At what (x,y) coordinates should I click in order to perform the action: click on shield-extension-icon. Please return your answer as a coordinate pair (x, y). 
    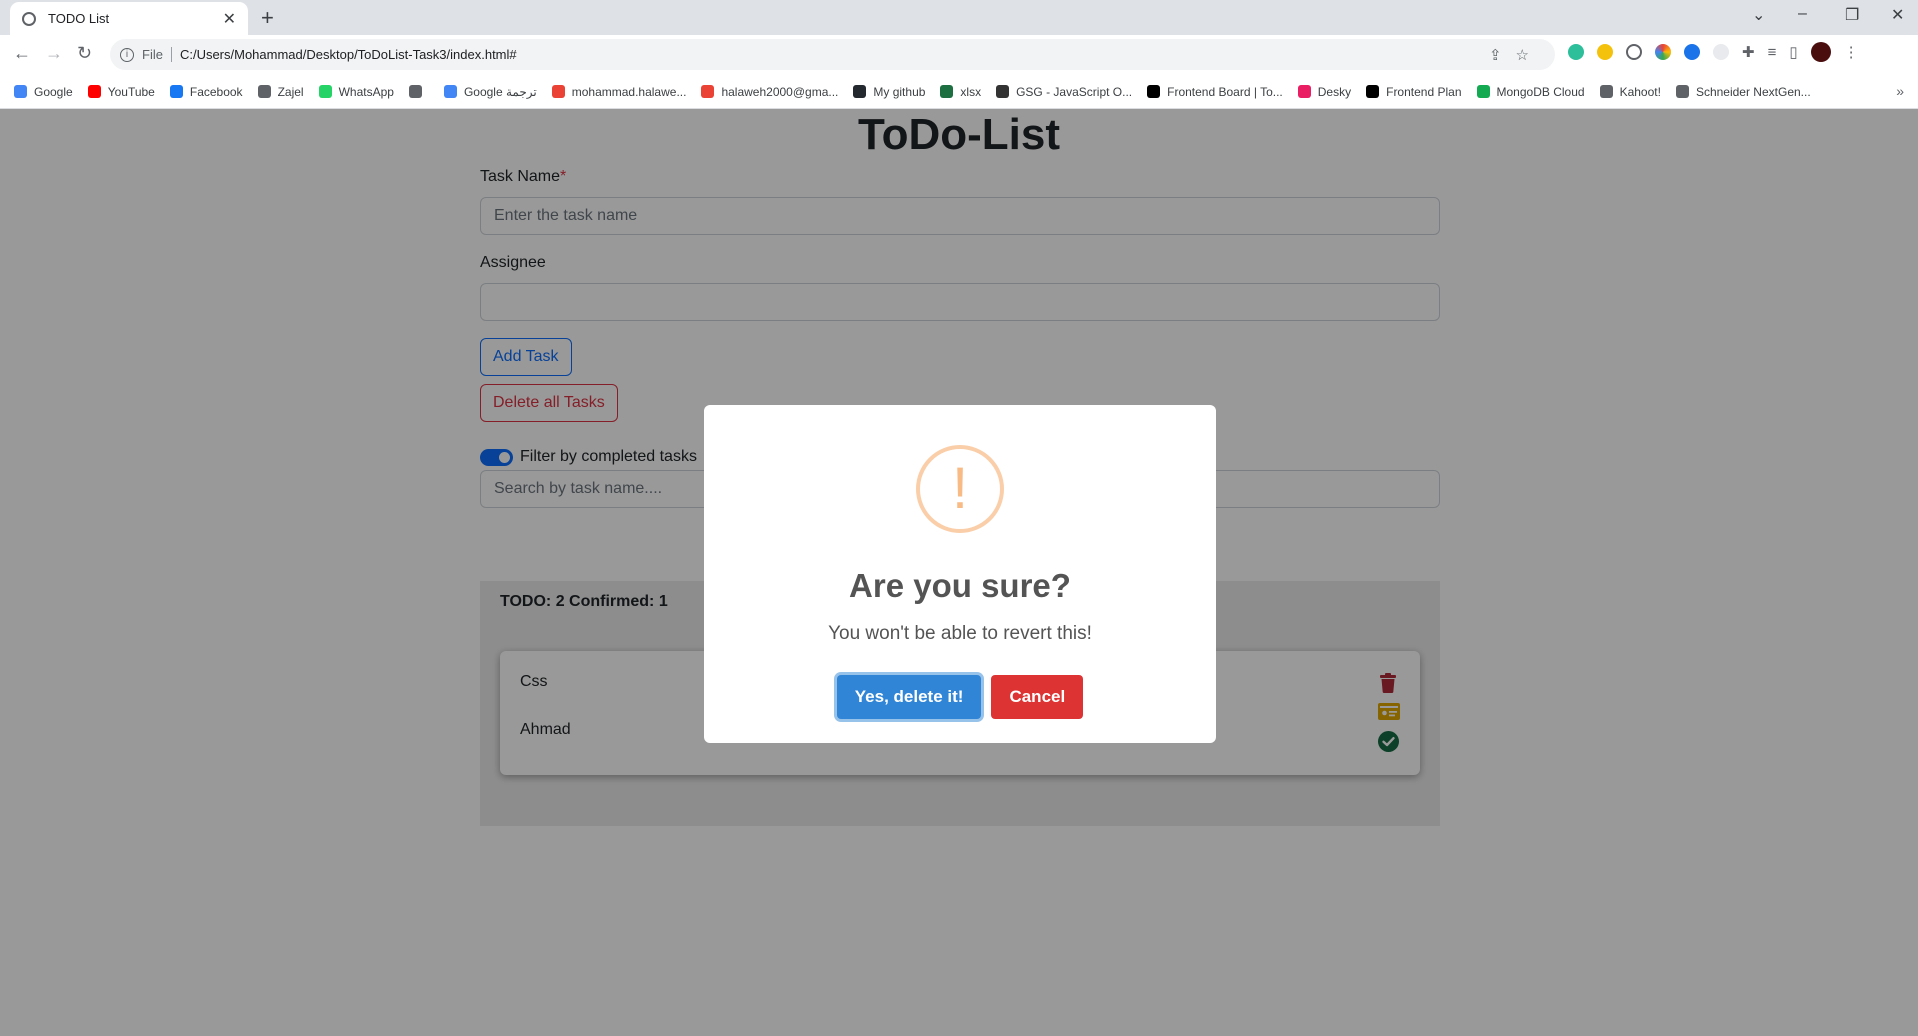
    Looking at the image, I should click on (1576, 52).